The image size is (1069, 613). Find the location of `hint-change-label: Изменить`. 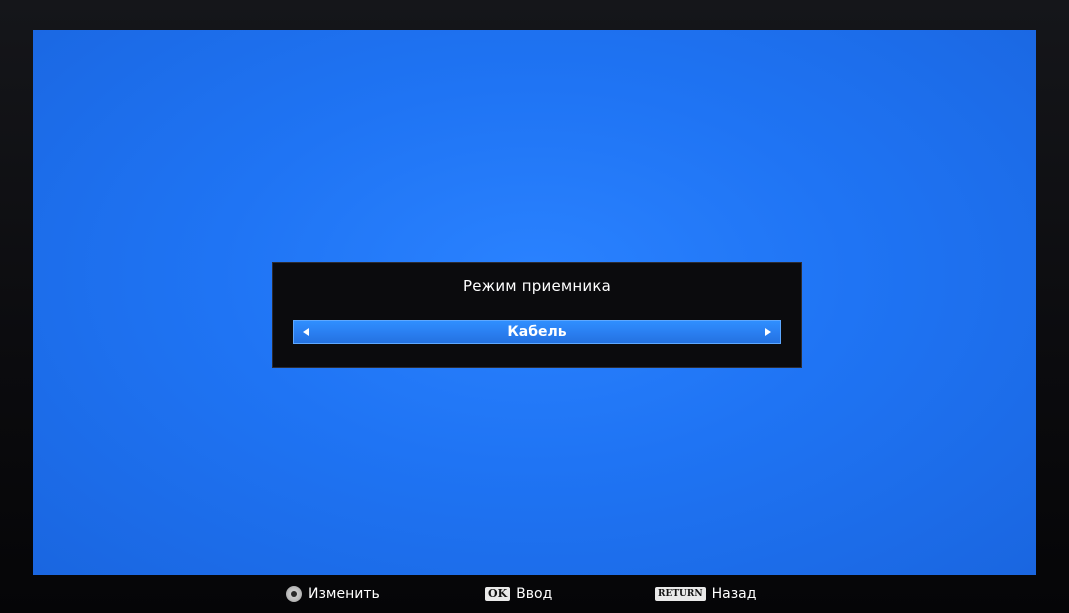

hint-change-label: Изменить is located at coordinates (344, 594).